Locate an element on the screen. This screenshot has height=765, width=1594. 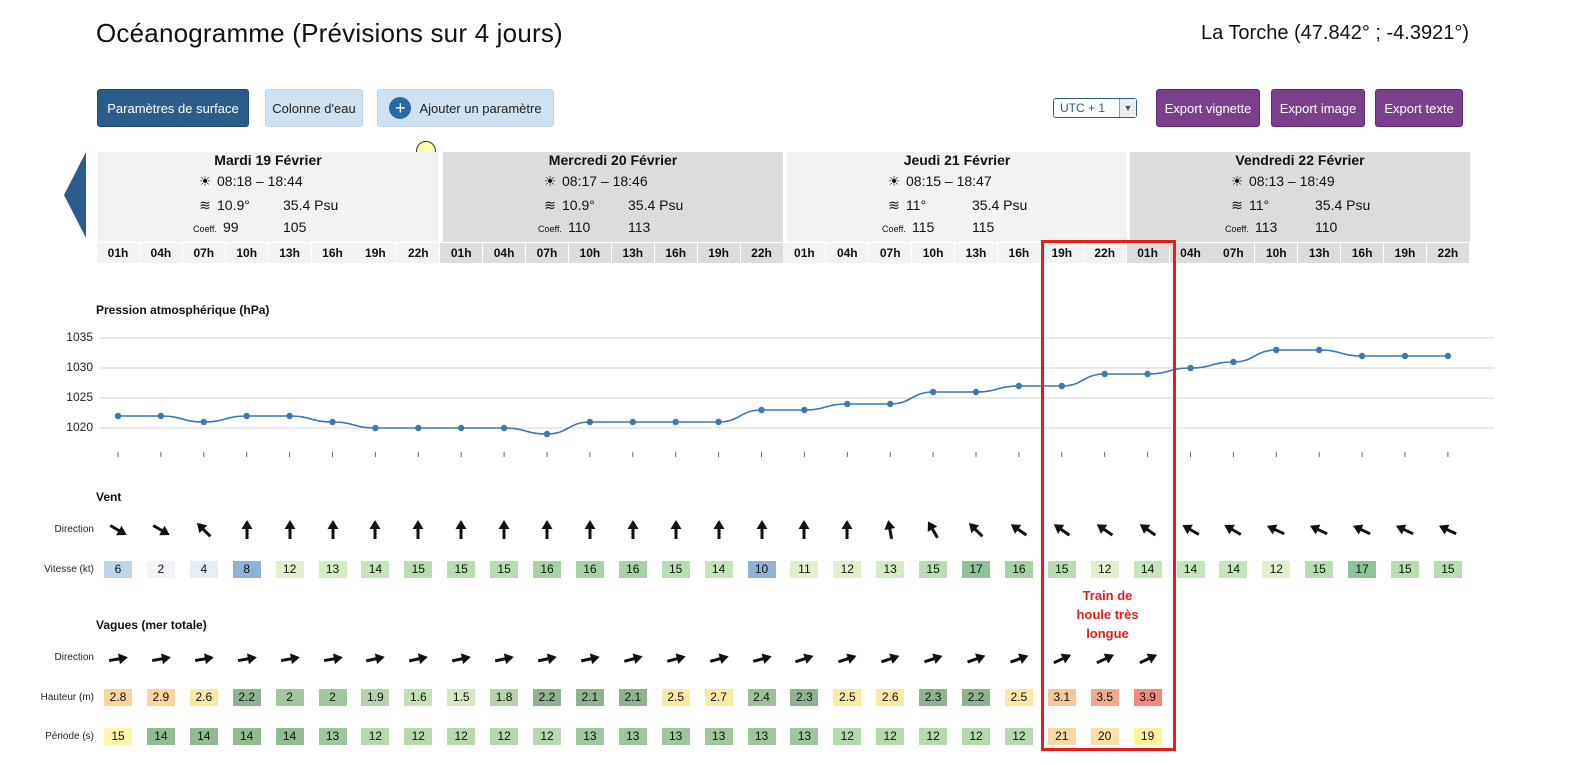
wind-speed-label: Vitesse (kt) is located at coordinates (69, 569).